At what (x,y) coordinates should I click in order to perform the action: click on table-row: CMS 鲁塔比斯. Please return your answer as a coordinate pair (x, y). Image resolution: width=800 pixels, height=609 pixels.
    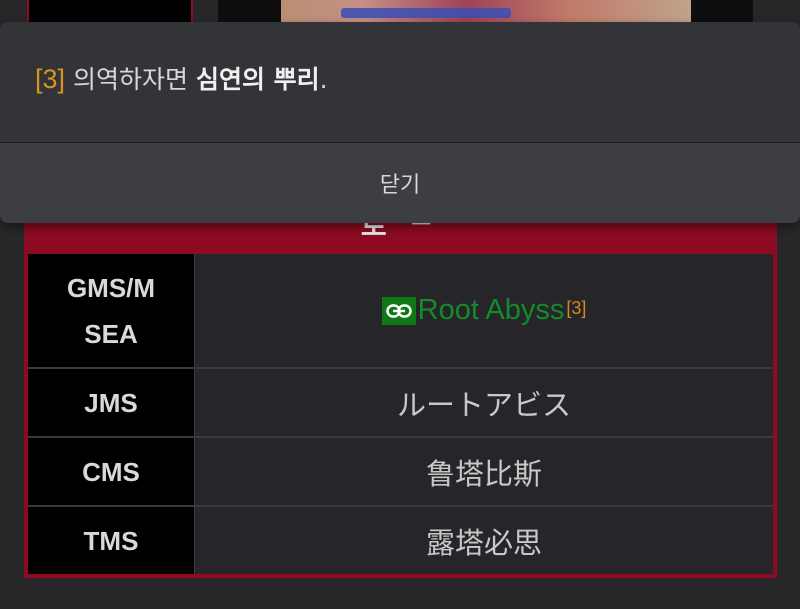
    Looking at the image, I should click on (400, 471).